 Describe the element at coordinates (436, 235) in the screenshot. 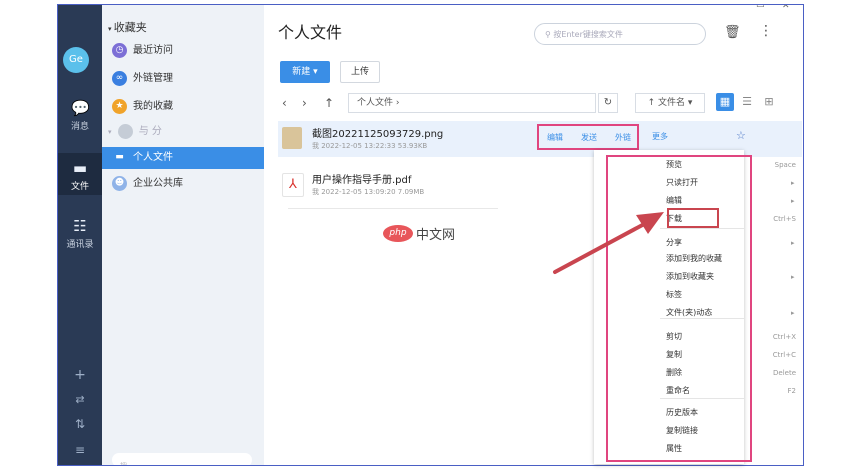

I see `watermark-text: 中文网` at that location.